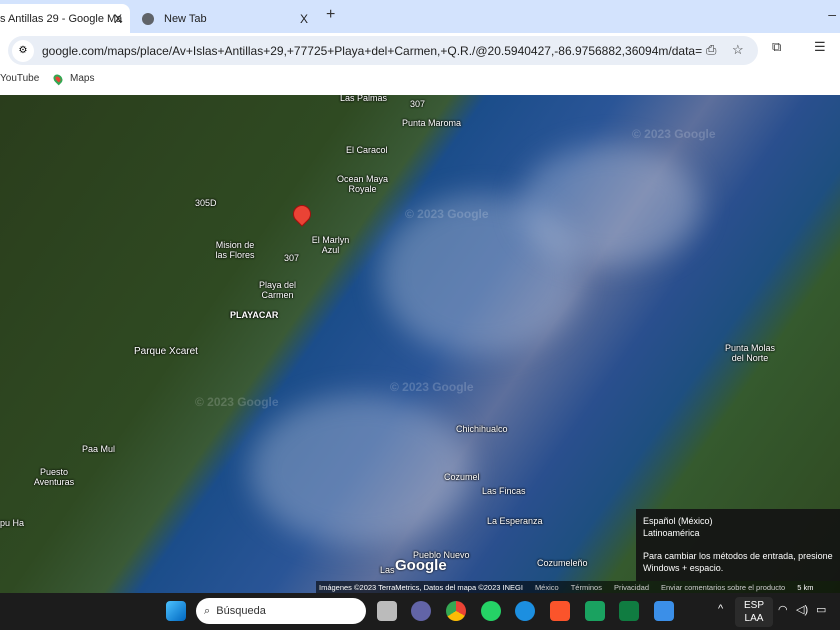  What do you see at coordinates (166, 352) in the screenshot?
I see `map-label: Parque Xcaret` at bounding box center [166, 352].